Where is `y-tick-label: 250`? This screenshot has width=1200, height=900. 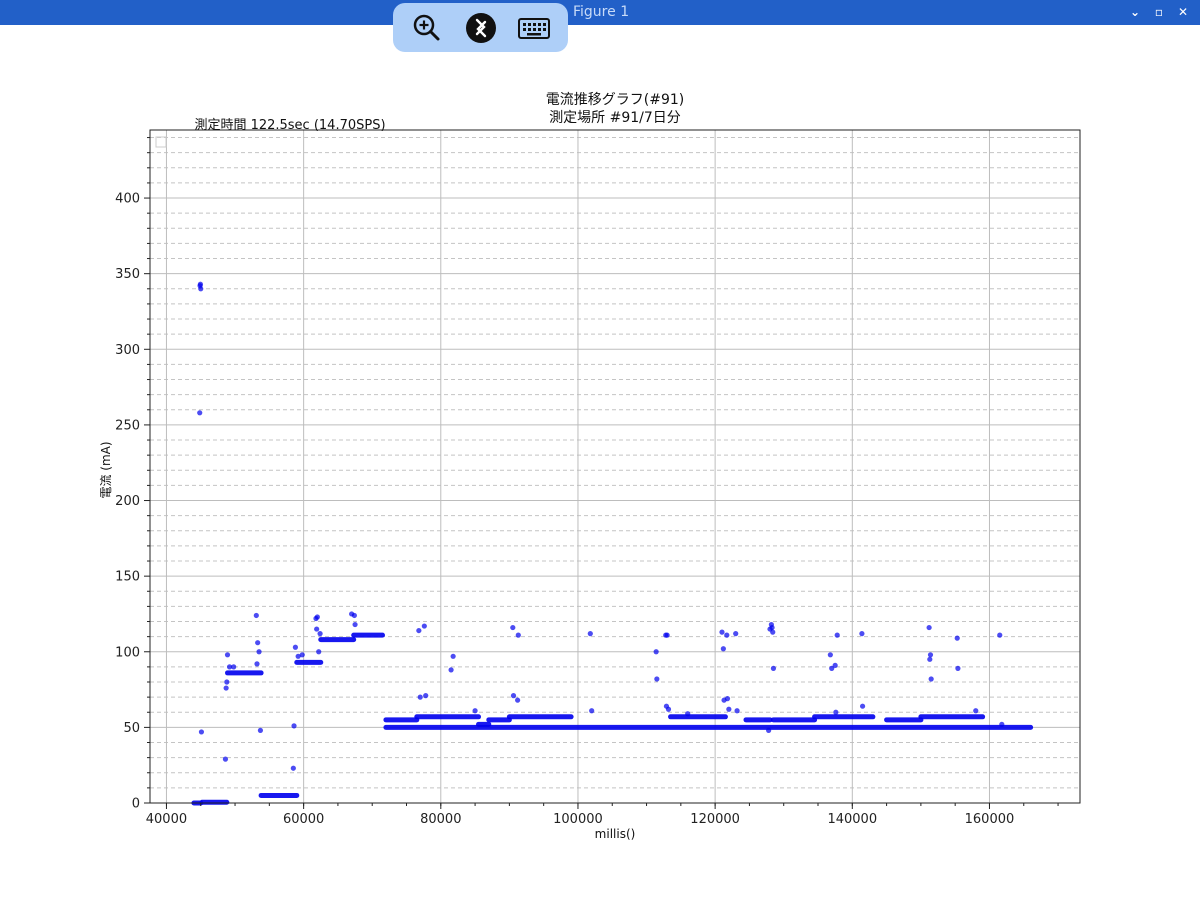 y-tick-label: 250 is located at coordinates (127, 425).